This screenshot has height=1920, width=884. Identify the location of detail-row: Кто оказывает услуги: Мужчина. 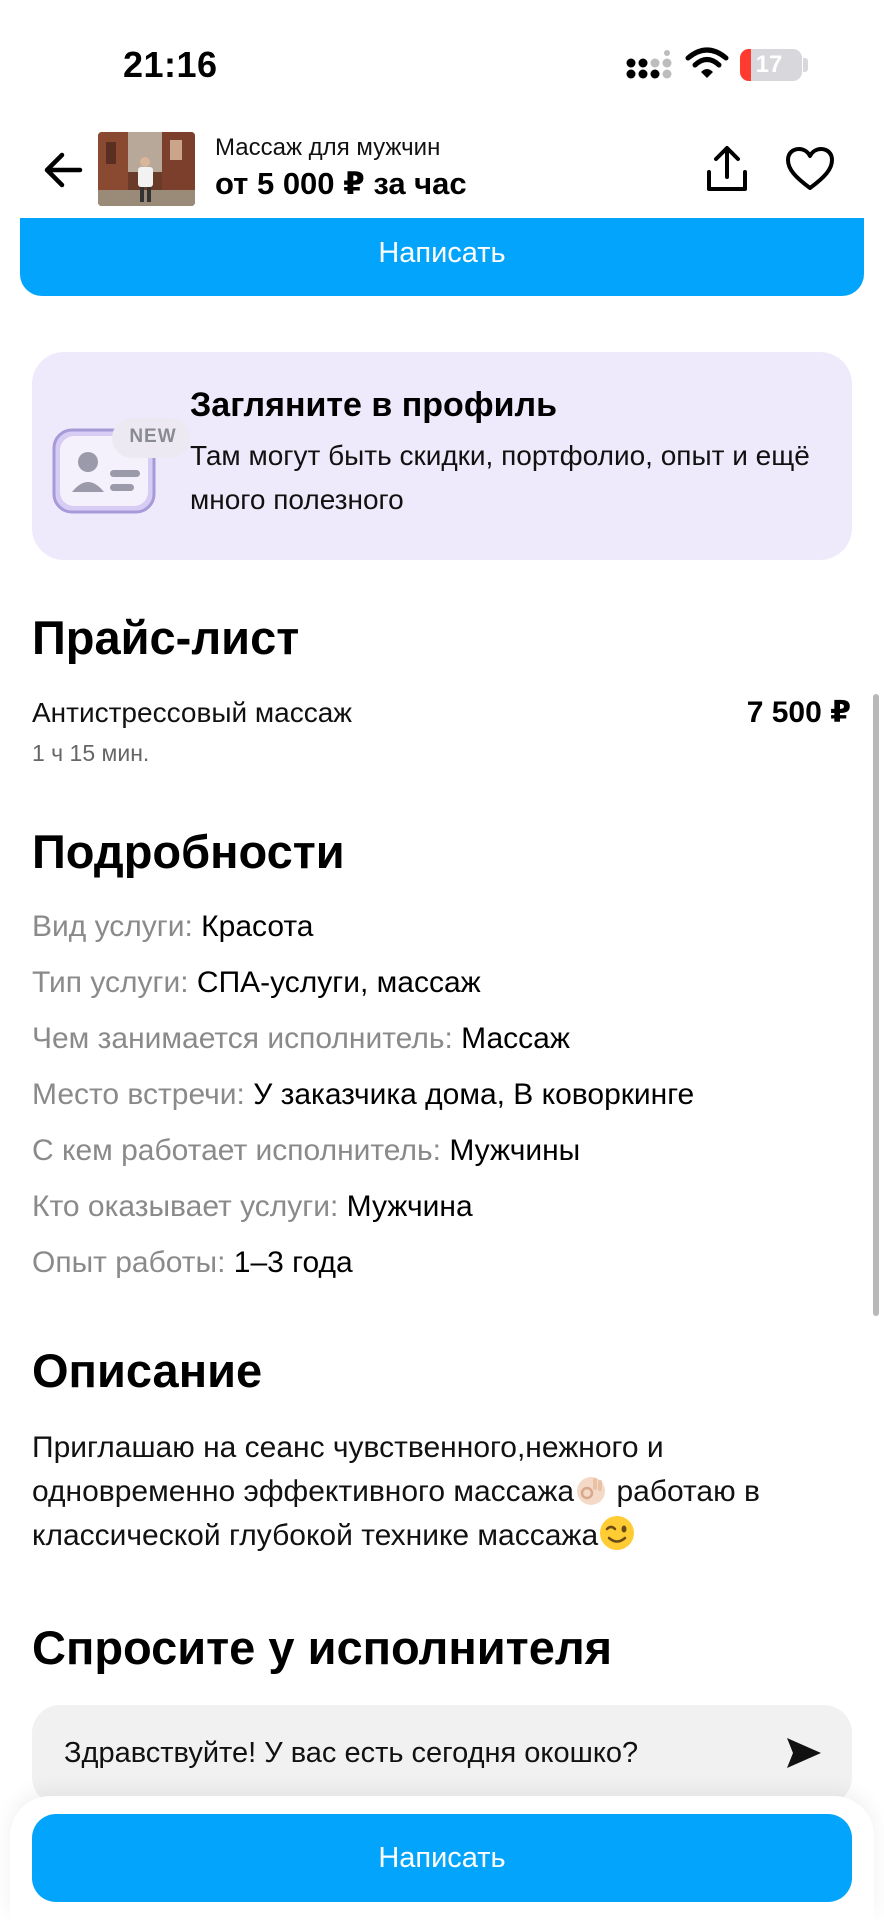
(252, 1207).